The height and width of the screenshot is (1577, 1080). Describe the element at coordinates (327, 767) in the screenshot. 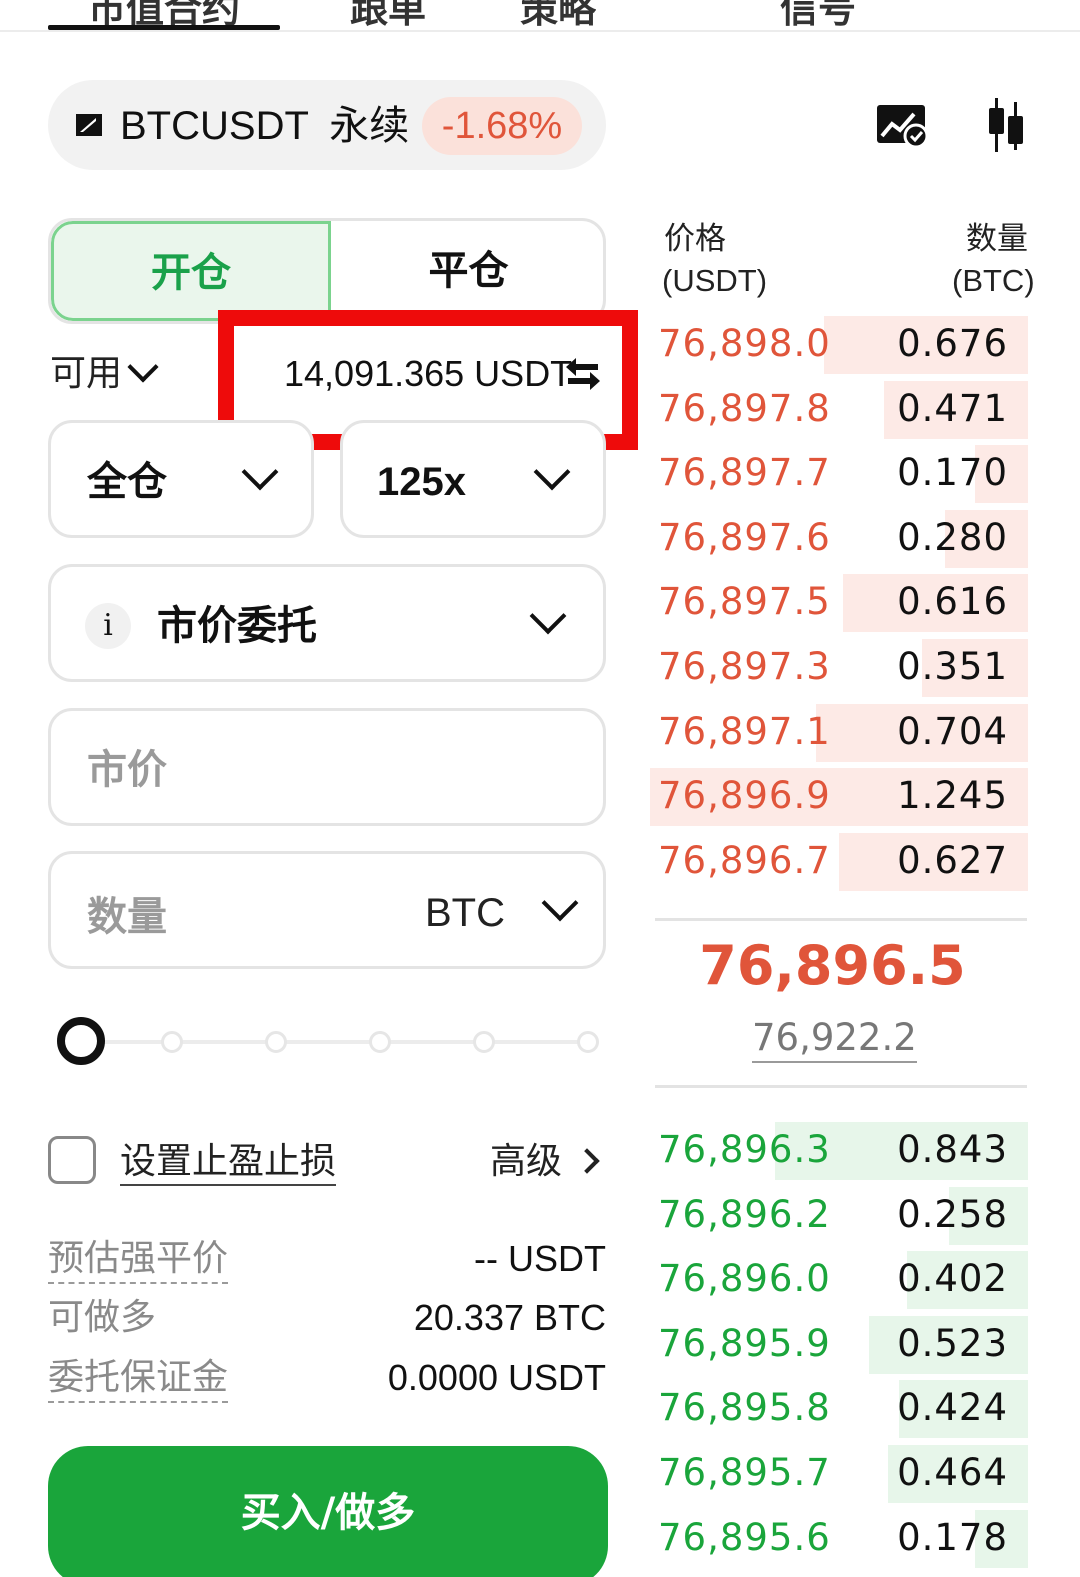

I see `price-input: 市价` at that location.